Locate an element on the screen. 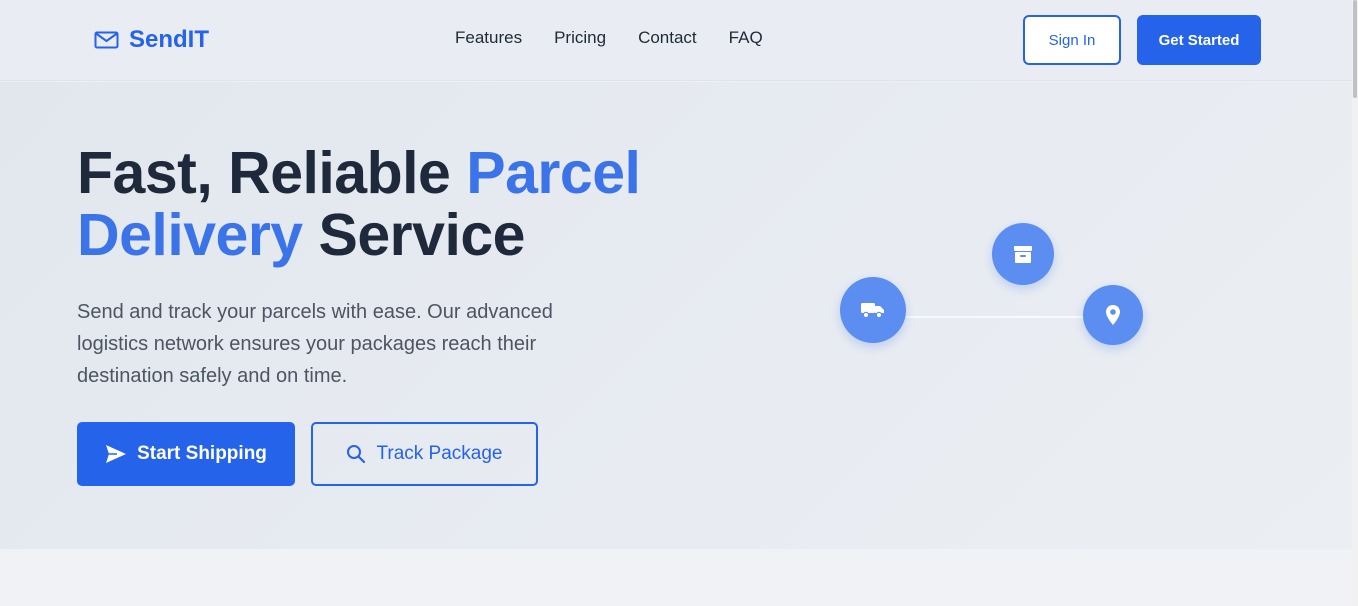 The height and width of the screenshot is (606, 1358). nav-features: Features is located at coordinates (488, 38).